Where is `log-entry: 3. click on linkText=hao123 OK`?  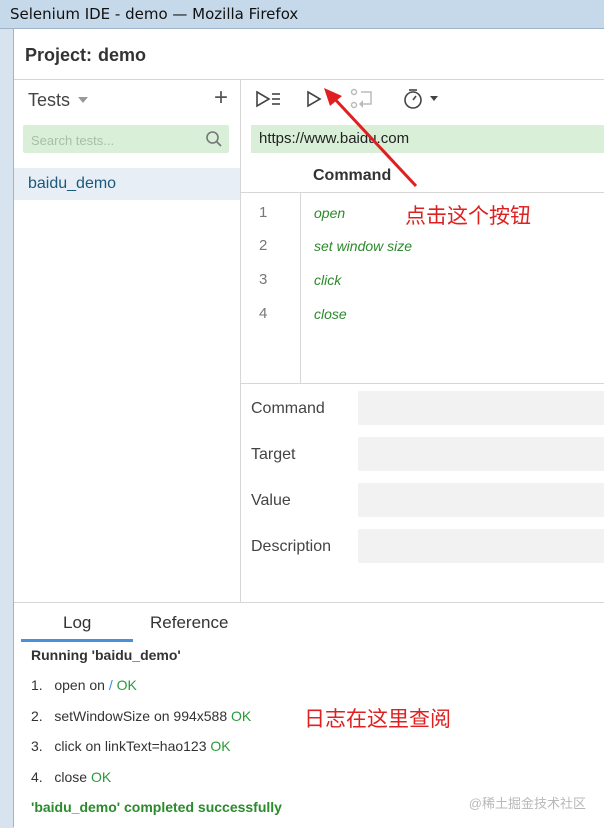
log-entry: 3. click on linkText=hao123 OK is located at coordinates (131, 746).